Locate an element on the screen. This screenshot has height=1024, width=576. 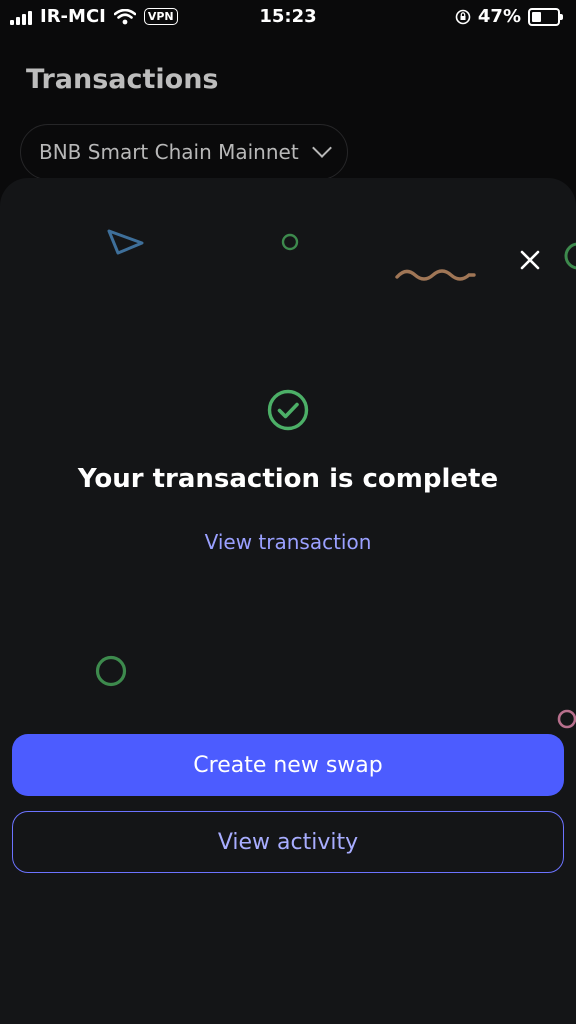
battery-percent: 47% is located at coordinates (499, 16).